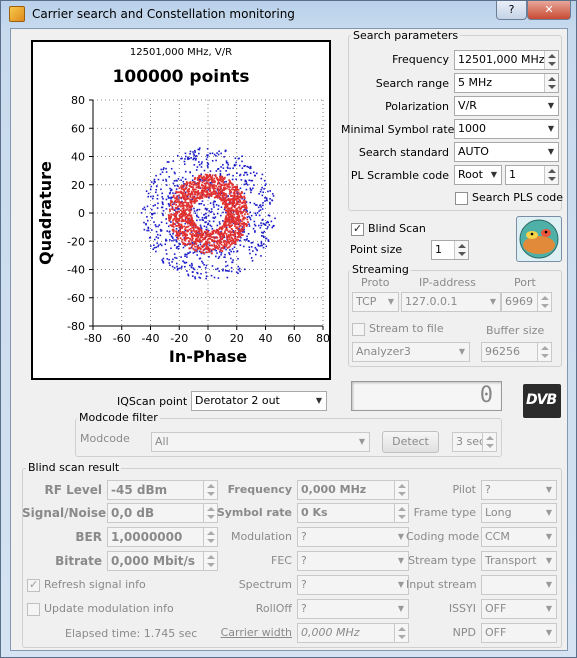 The width and height of the screenshot is (577, 658). Describe the element at coordinates (237, 338) in the screenshot. I see `x-tick-label: 20` at that location.